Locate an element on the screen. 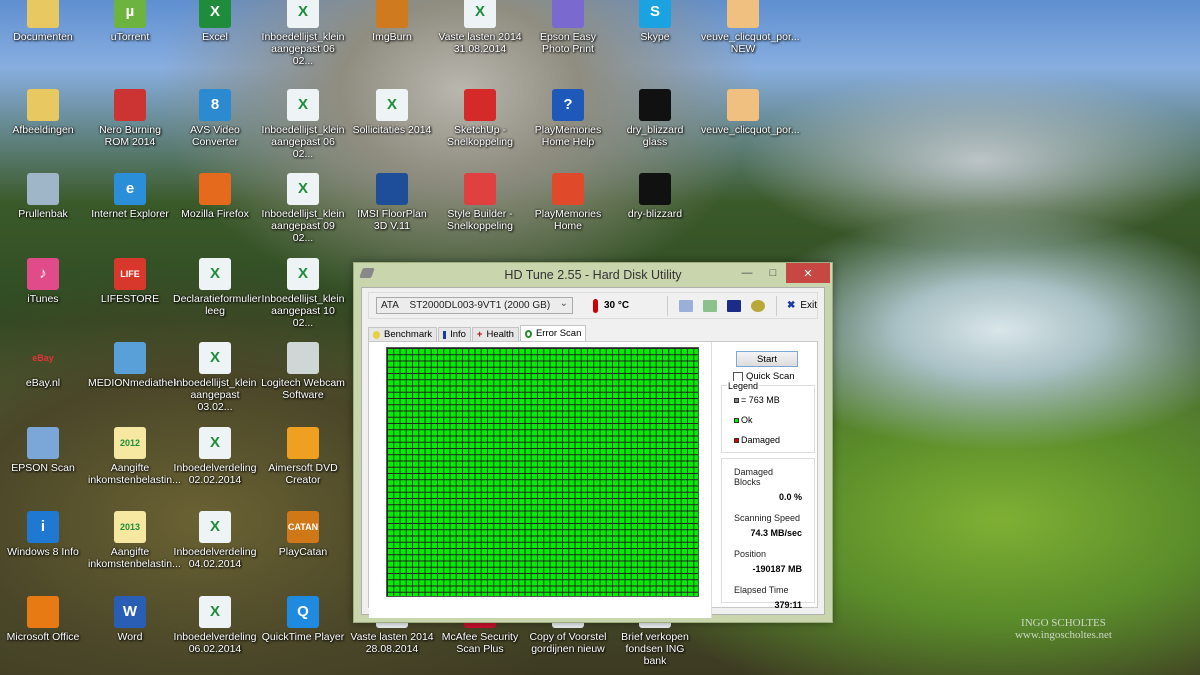  scan-block-grid is located at coordinates (542, 472).